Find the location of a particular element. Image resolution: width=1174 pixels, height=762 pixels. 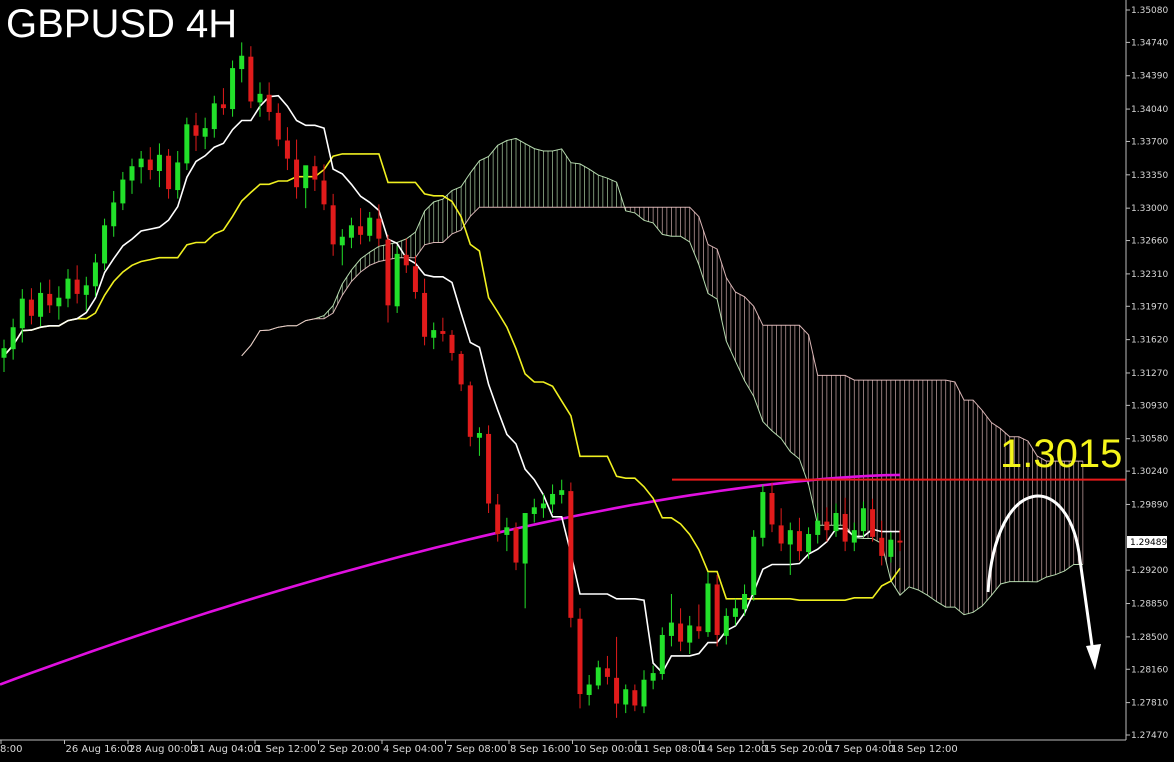

y-tick-label: 1.27810 is located at coordinates (1149, 704).